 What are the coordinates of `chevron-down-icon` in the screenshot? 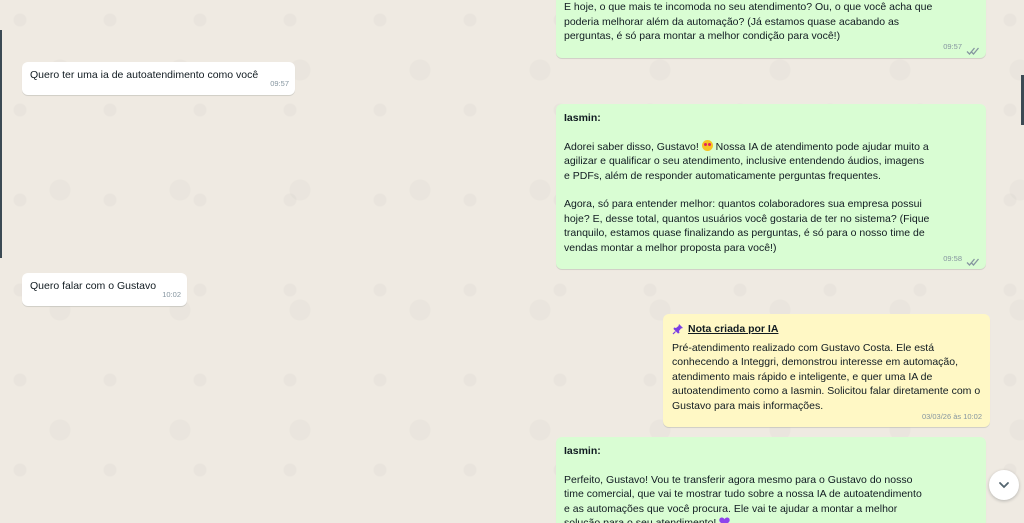 It's located at (1004, 485).